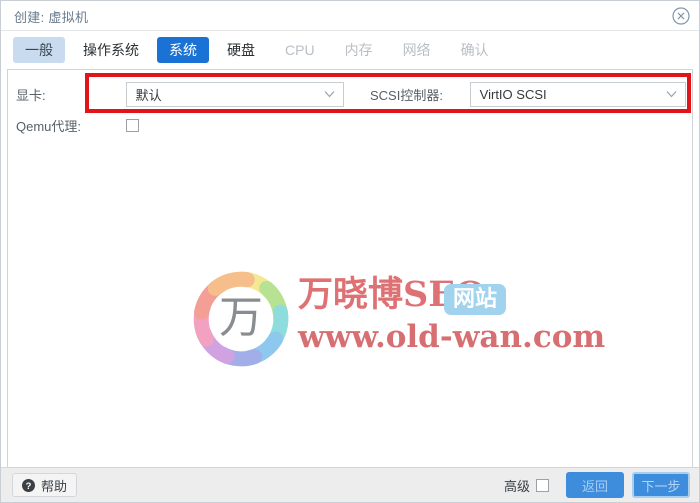  Describe the element at coordinates (474, 50) in the screenshot. I see `tab-confirm: 确认` at that location.